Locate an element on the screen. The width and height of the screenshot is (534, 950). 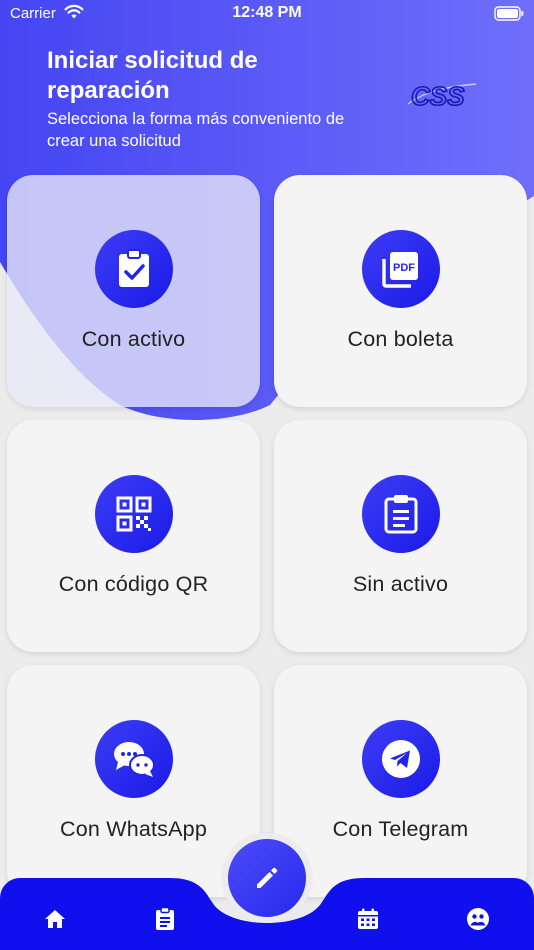
clipboard-icon is located at coordinates (165, 918).